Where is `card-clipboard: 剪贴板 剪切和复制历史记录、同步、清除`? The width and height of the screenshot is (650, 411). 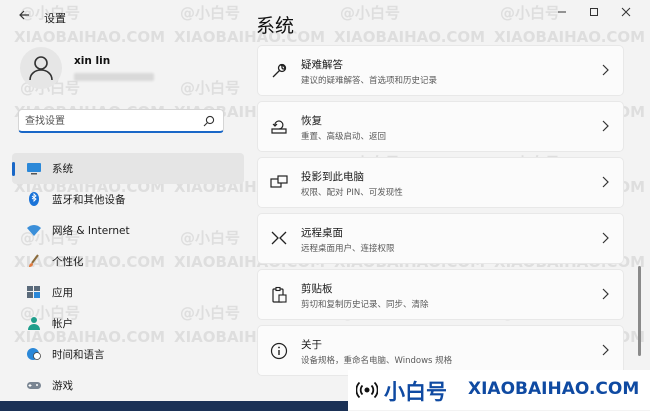
card-clipboard: 剪贴板 剪切和复制历史记录、同步、清除 is located at coordinates (440, 294).